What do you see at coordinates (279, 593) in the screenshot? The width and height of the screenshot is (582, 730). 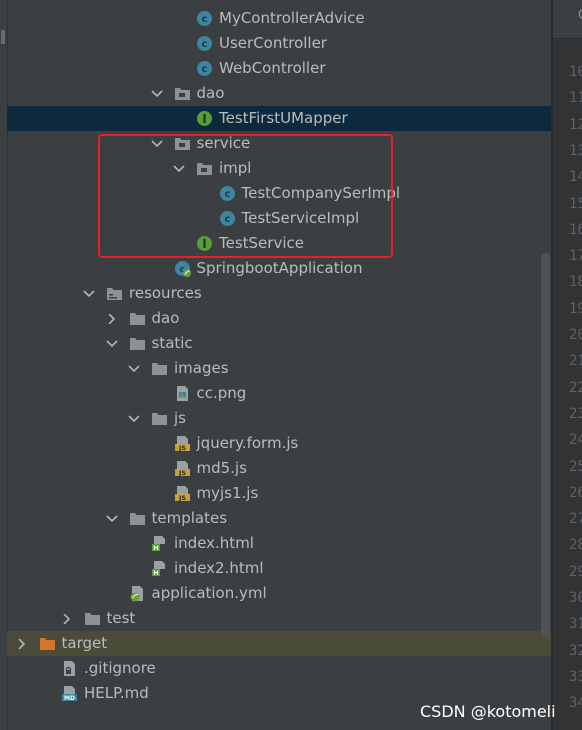 I see `tree-row: application.yml` at bounding box center [279, 593].